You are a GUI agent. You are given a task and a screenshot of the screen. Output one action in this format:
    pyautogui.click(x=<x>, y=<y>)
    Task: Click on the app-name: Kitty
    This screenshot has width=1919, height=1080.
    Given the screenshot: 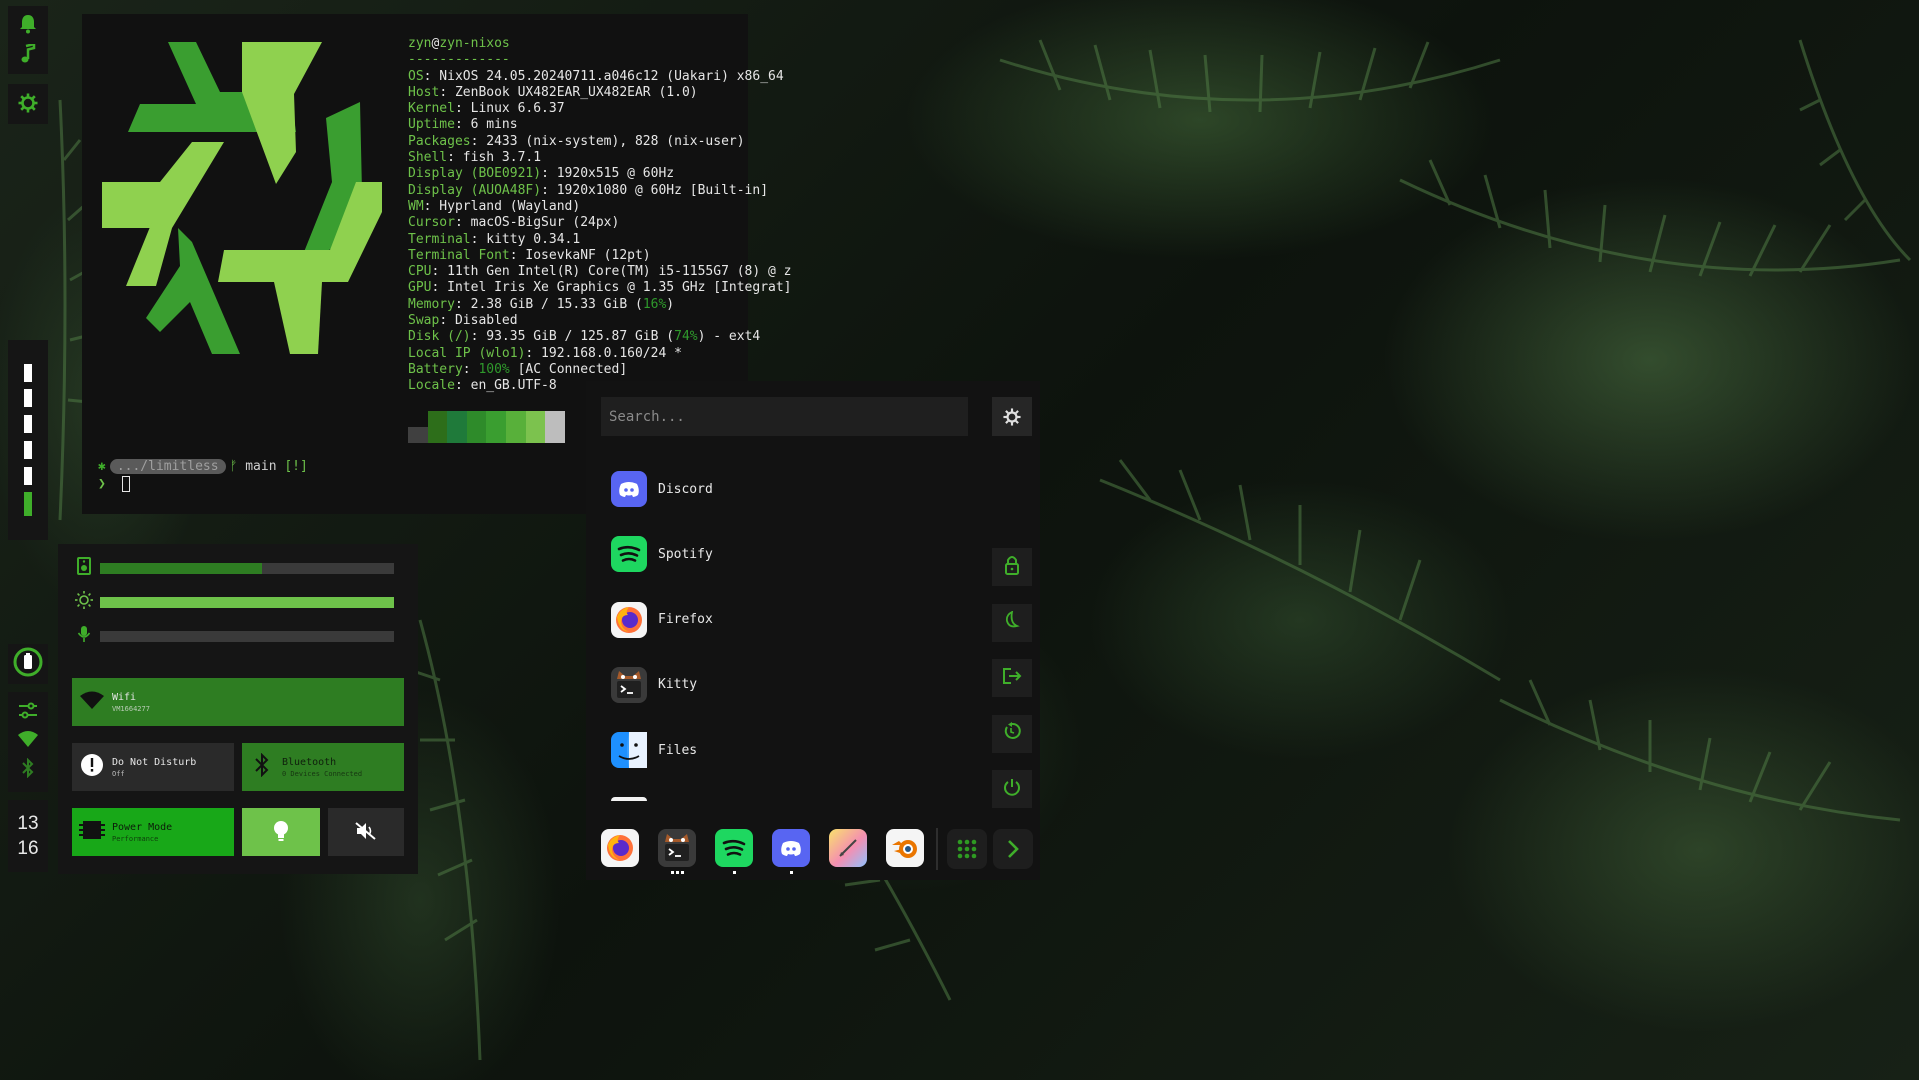 What is the action you would take?
    pyautogui.click(x=678, y=685)
    